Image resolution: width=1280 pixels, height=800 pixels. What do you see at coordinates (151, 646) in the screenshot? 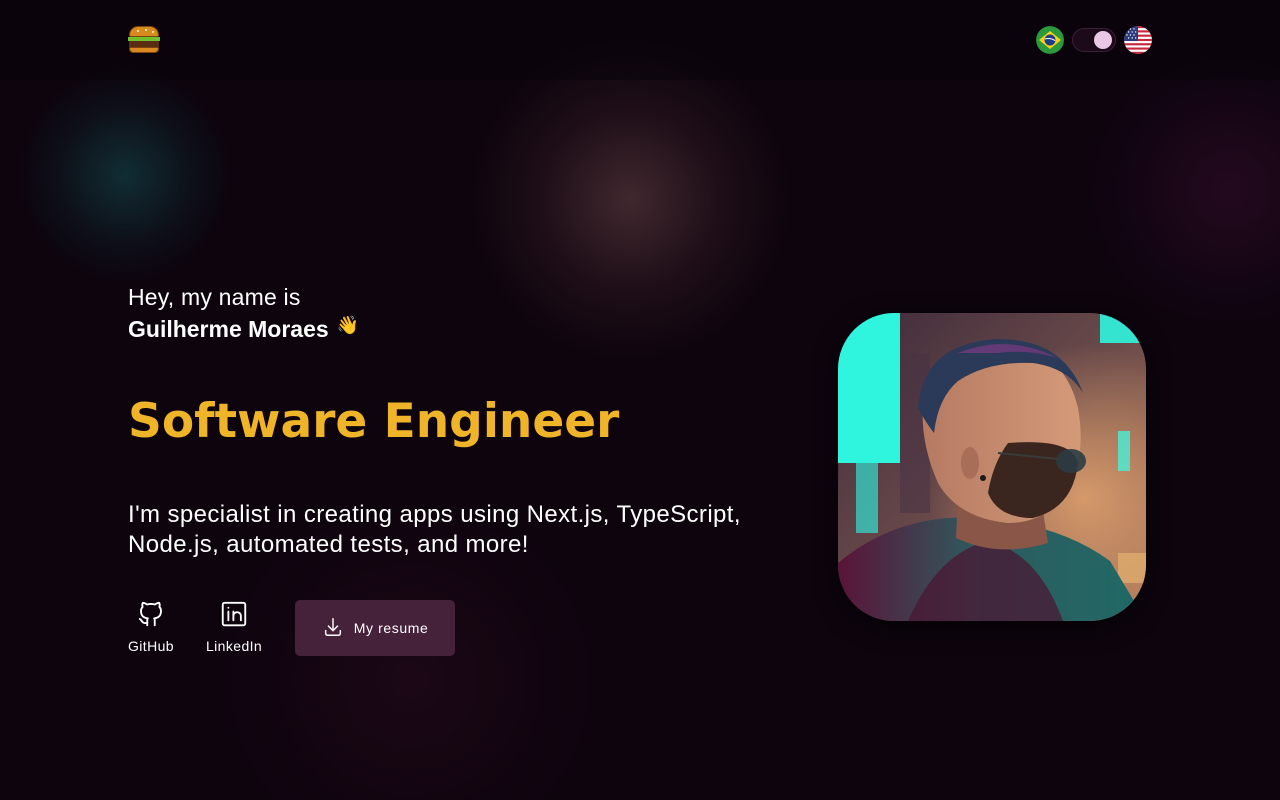
I see `github-label: GitHub` at bounding box center [151, 646].